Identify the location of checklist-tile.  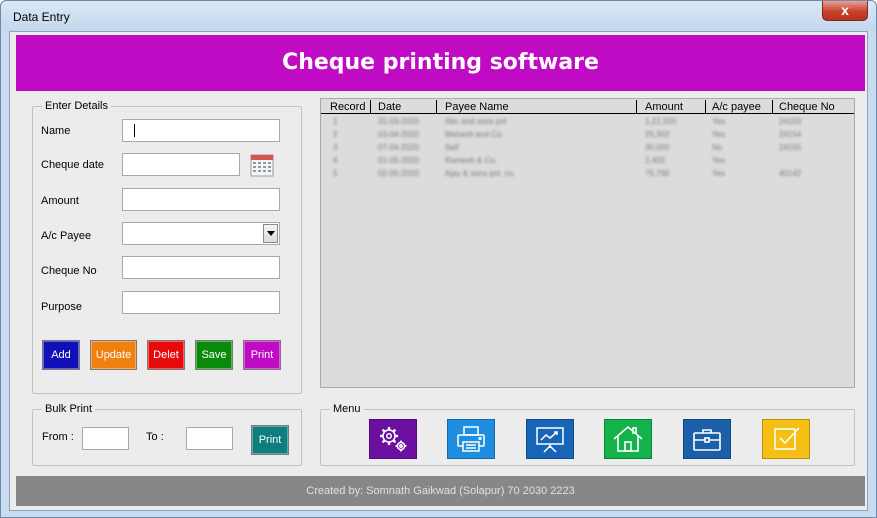
(786, 439).